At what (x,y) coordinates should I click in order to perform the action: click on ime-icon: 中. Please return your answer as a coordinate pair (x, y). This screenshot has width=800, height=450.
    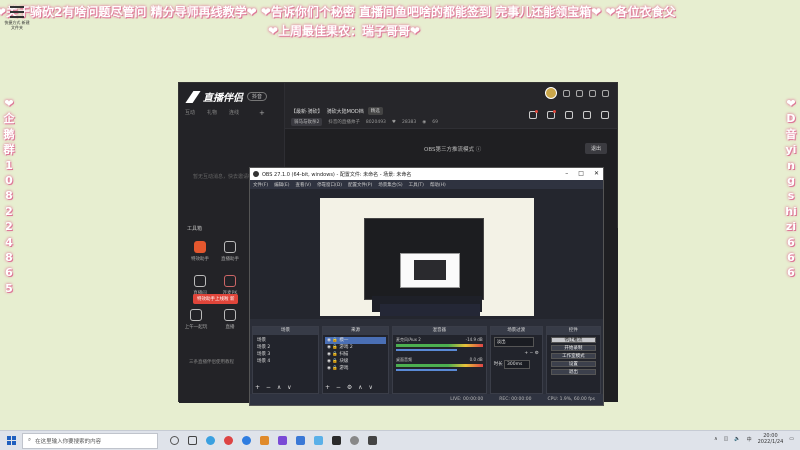
    Looking at the image, I should click on (749, 439).